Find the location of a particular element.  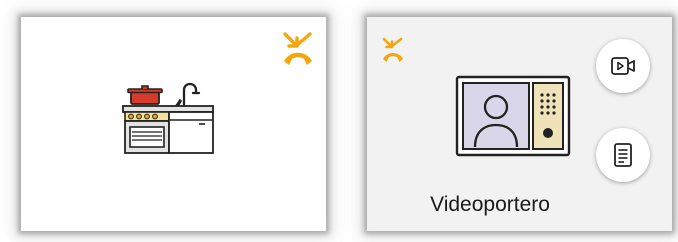

camera-button is located at coordinates (623, 66).